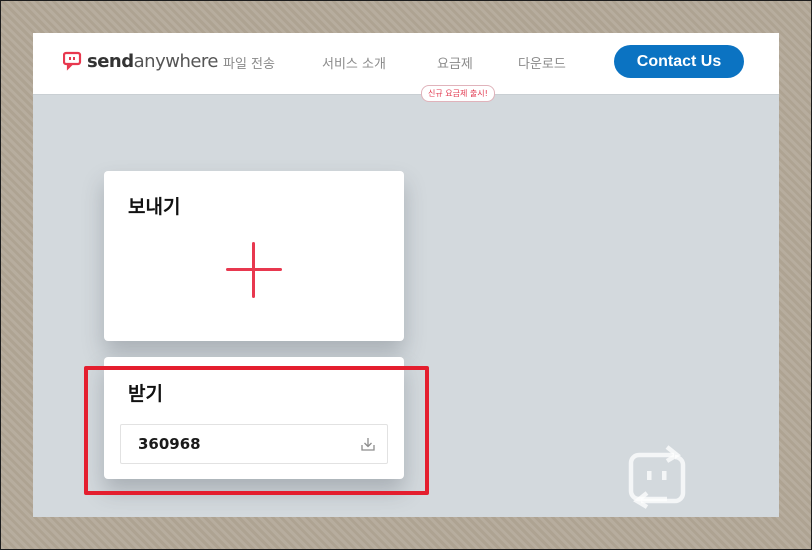 This screenshot has width=812, height=550. Describe the element at coordinates (542, 62) in the screenshot. I see `nav-download: 다운로드` at that location.